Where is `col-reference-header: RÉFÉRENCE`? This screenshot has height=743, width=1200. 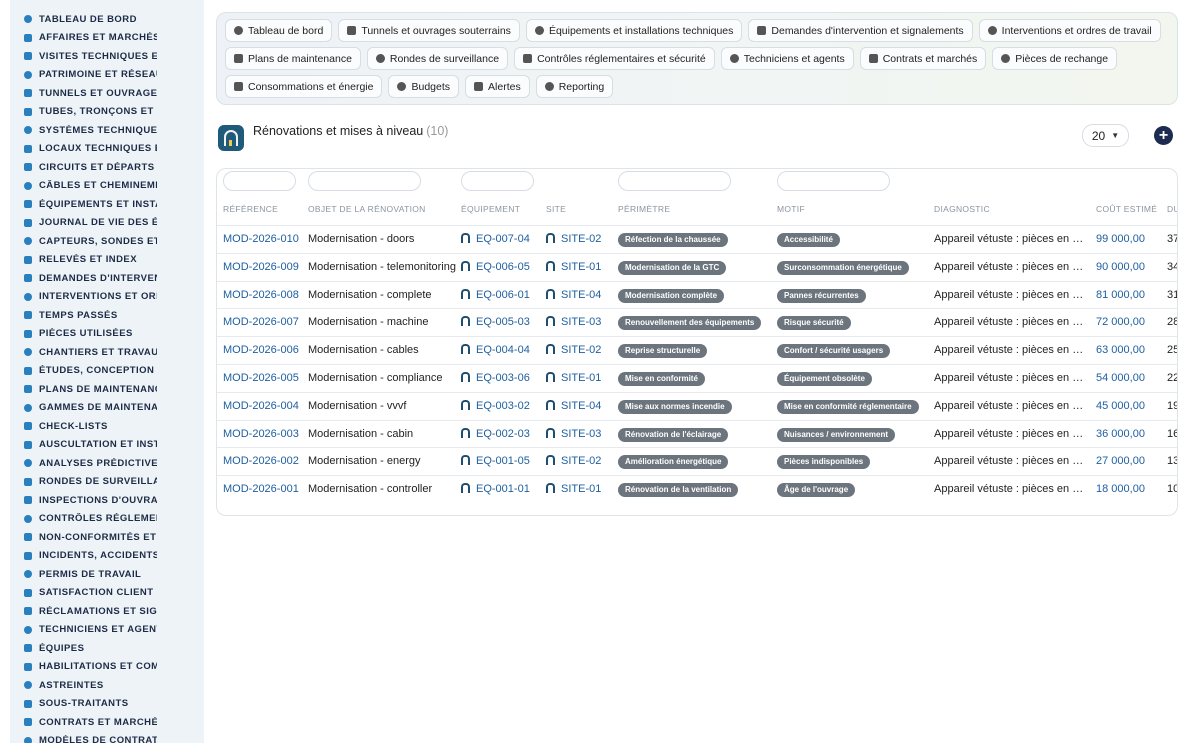
col-reference-header: RÉFÉRENCE is located at coordinates (250, 209).